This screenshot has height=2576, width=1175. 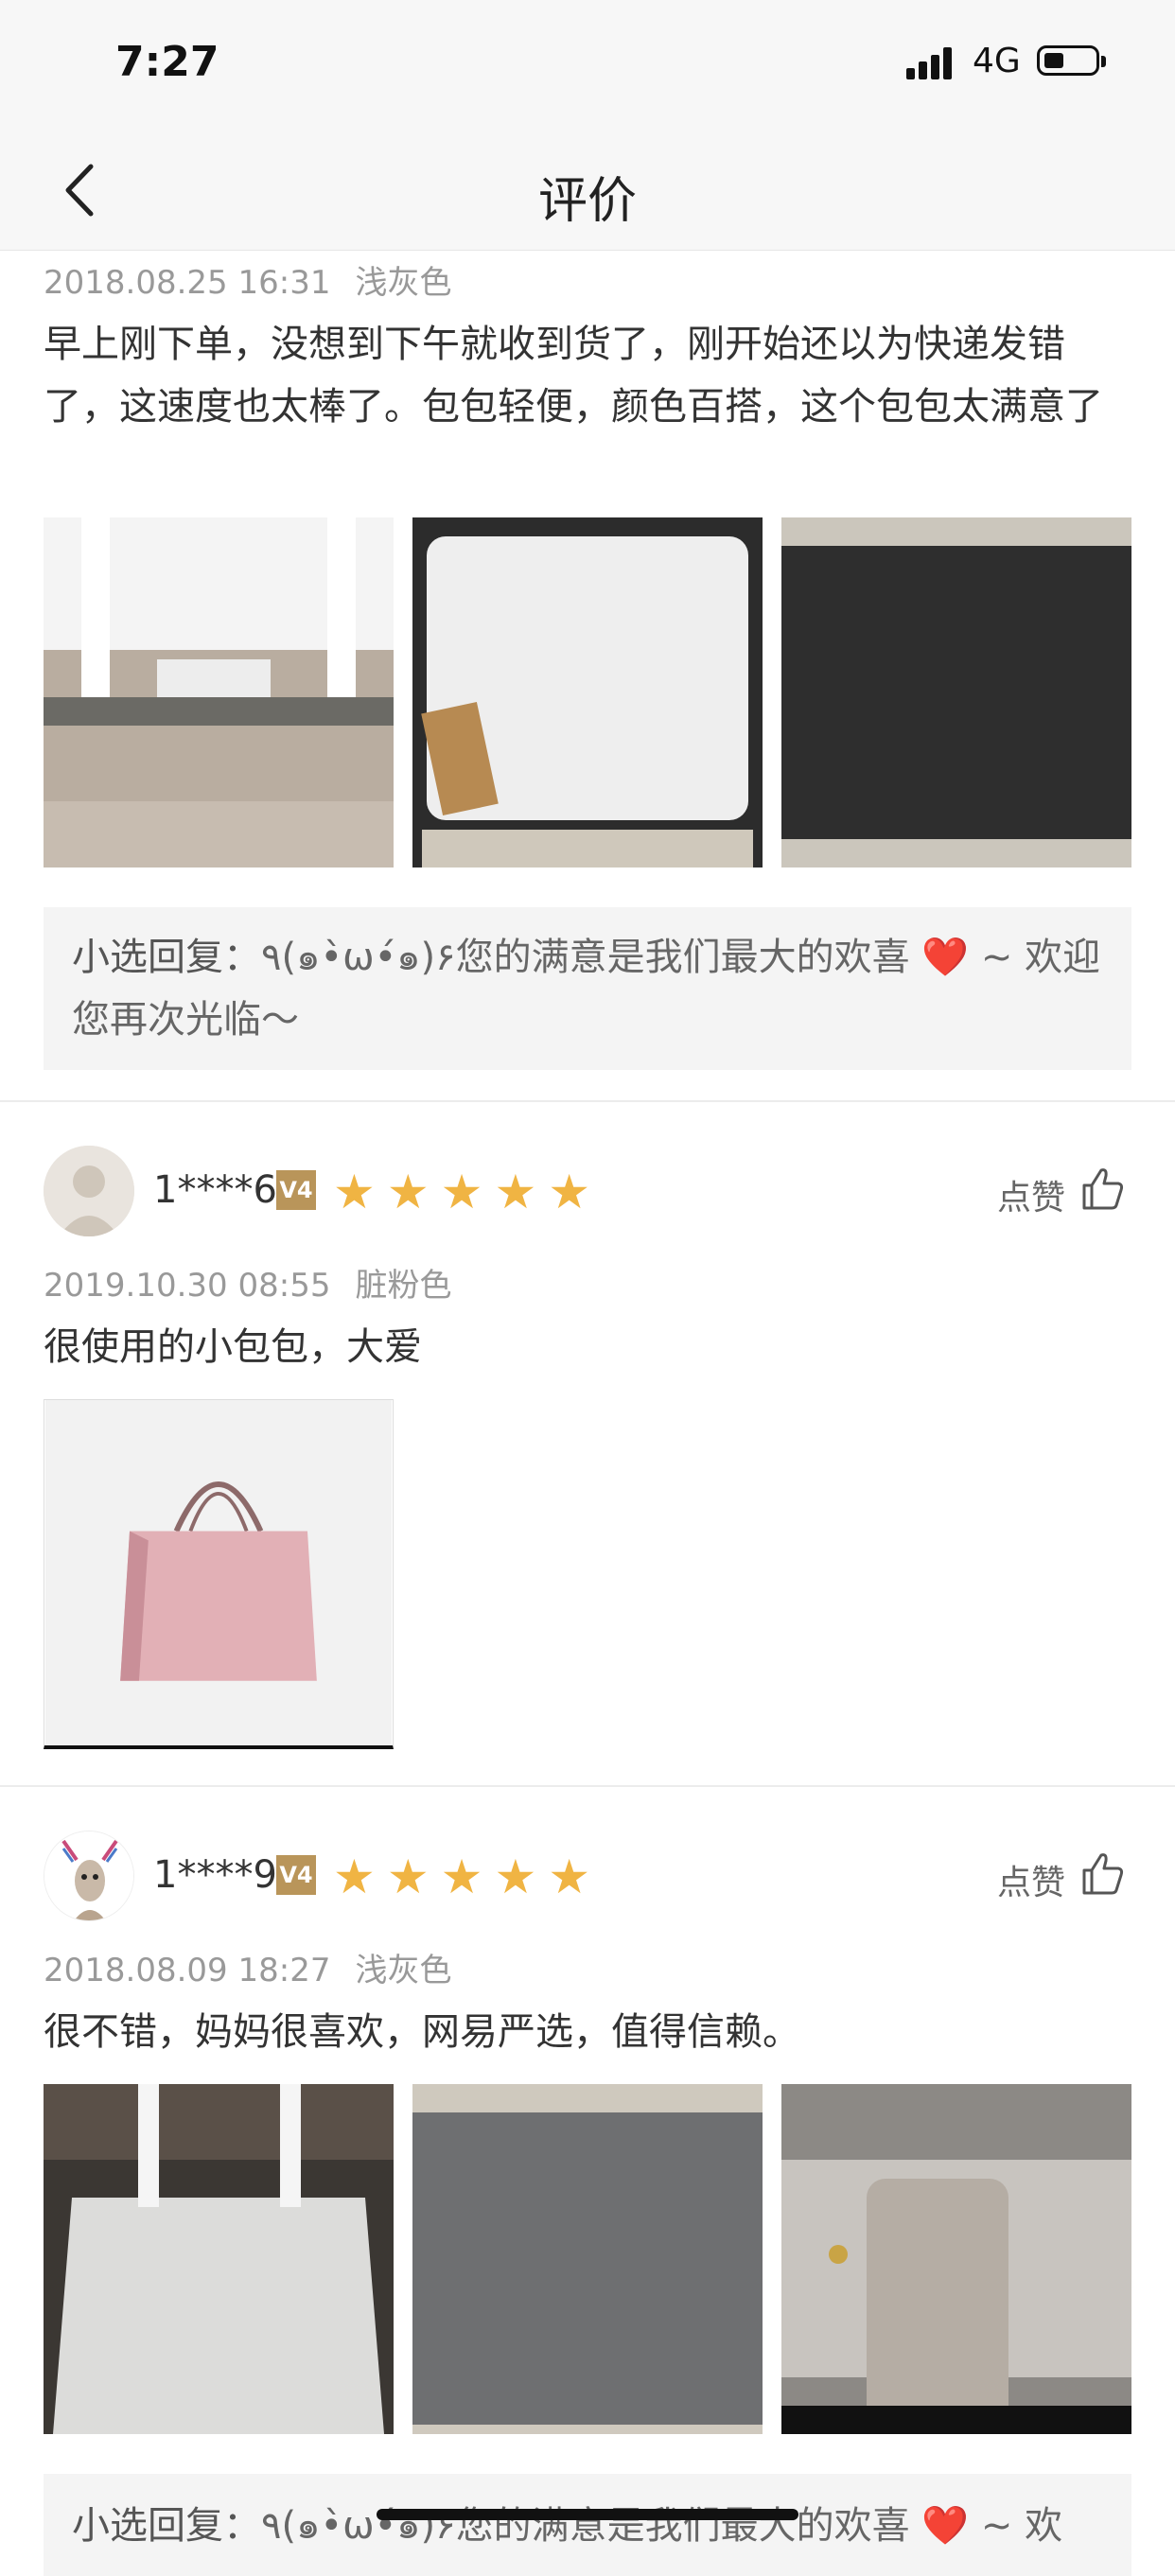 I want to click on home-indicator, so click(x=587, y=2515).